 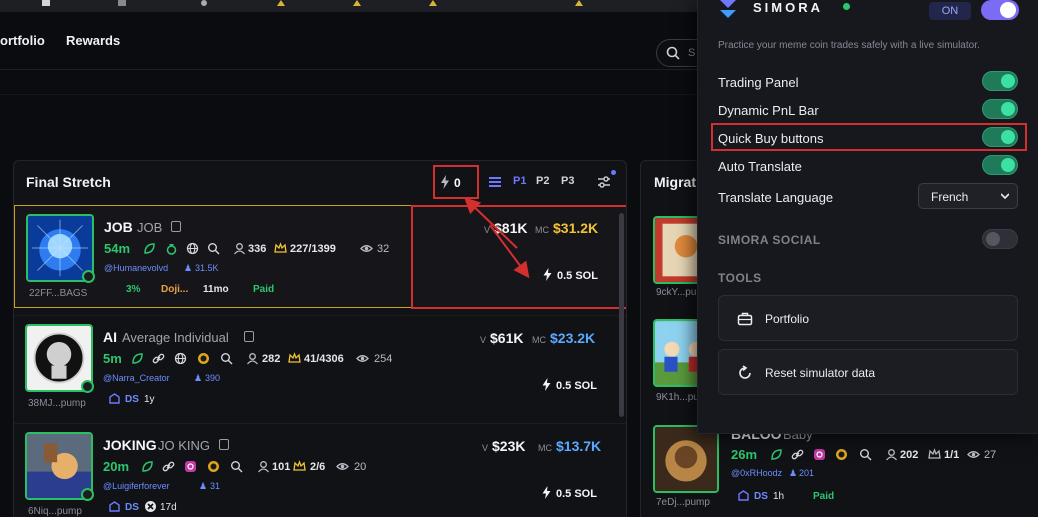 I want to click on account-age-tag: 1y, so click(x=149, y=399).